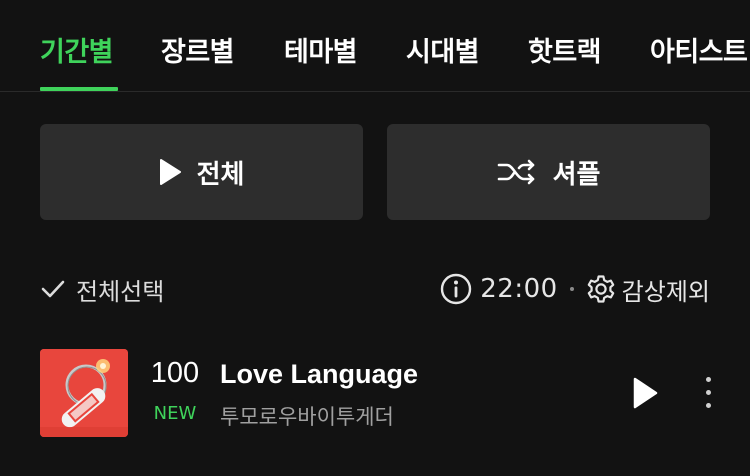 The width and height of the screenshot is (750, 476). I want to click on gear-icon, so click(600, 289).